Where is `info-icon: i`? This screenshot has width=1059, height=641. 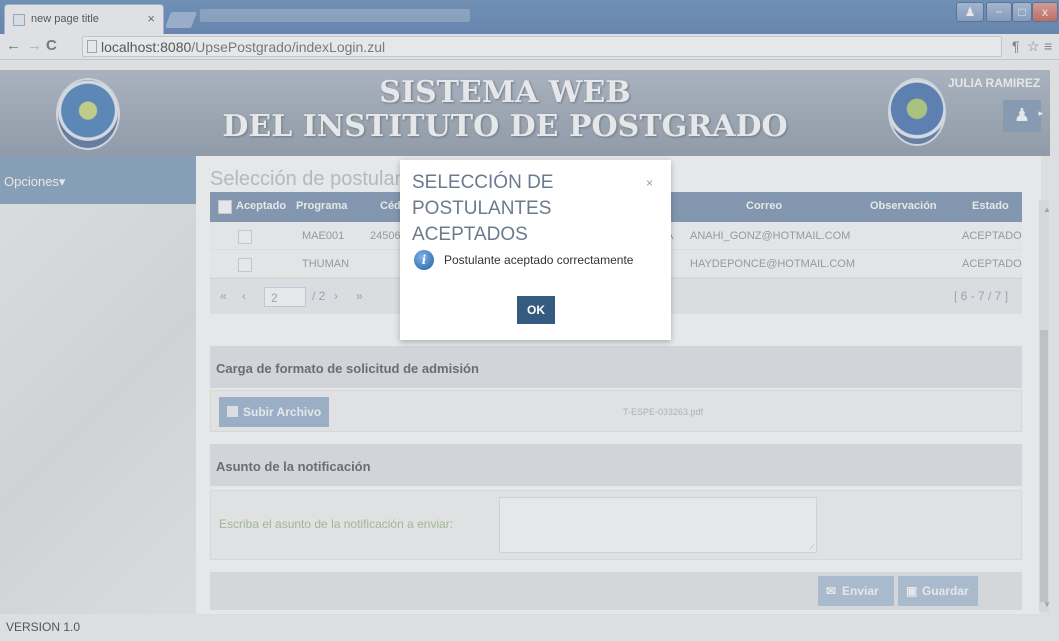 info-icon: i is located at coordinates (424, 260).